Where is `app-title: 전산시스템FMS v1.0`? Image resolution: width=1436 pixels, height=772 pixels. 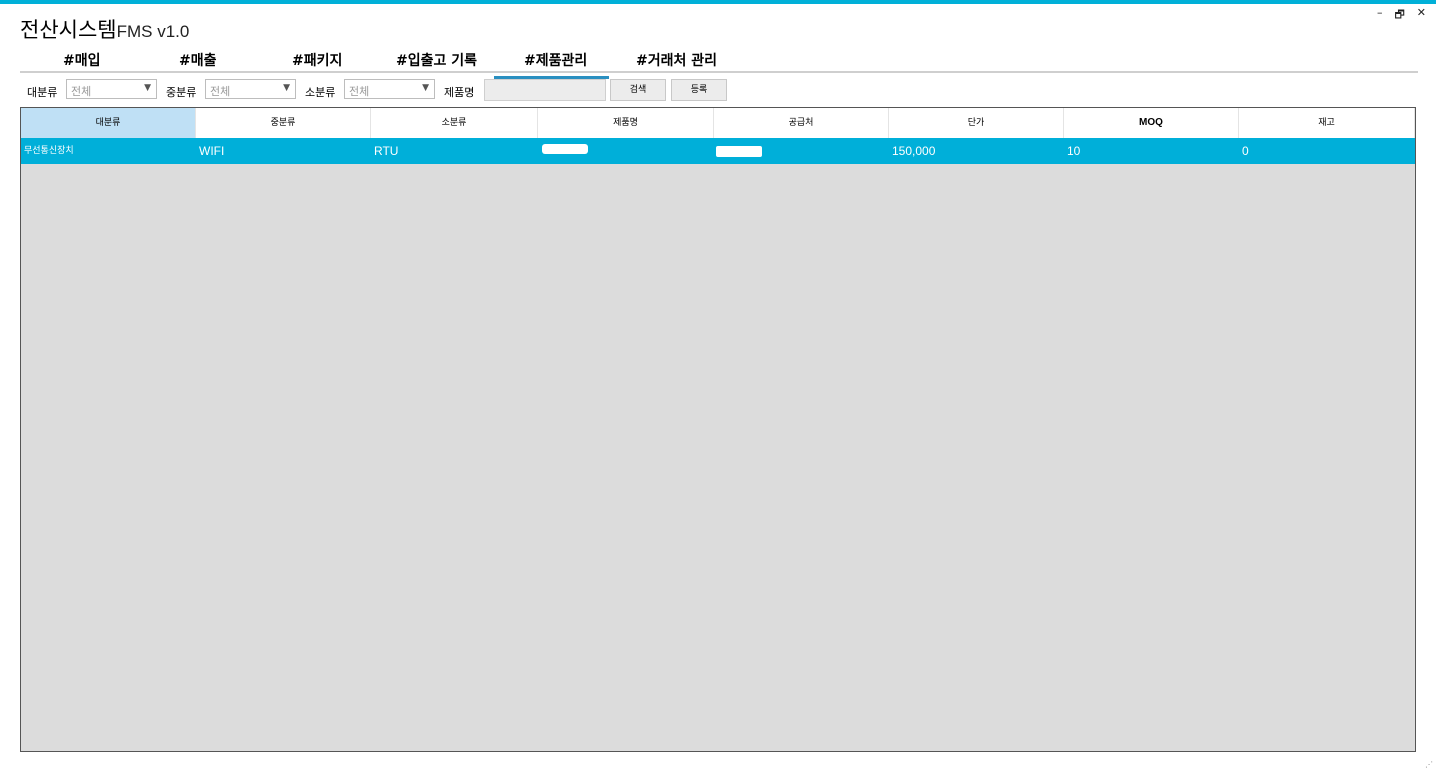
app-title: 전산시스템FMS v1.0 is located at coordinates (104, 29).